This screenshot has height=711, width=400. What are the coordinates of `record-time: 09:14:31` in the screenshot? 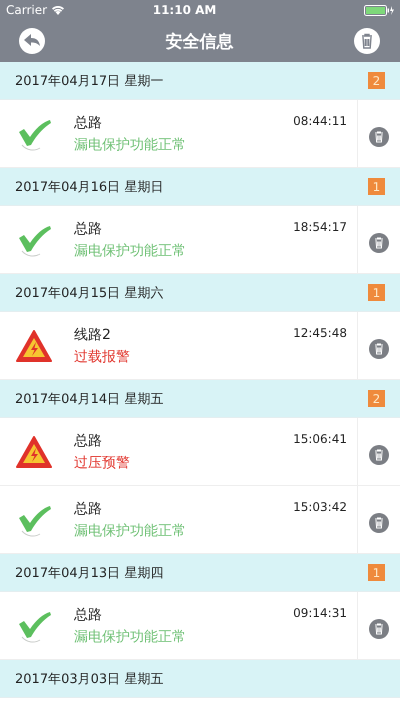 It's located at (320, 614).